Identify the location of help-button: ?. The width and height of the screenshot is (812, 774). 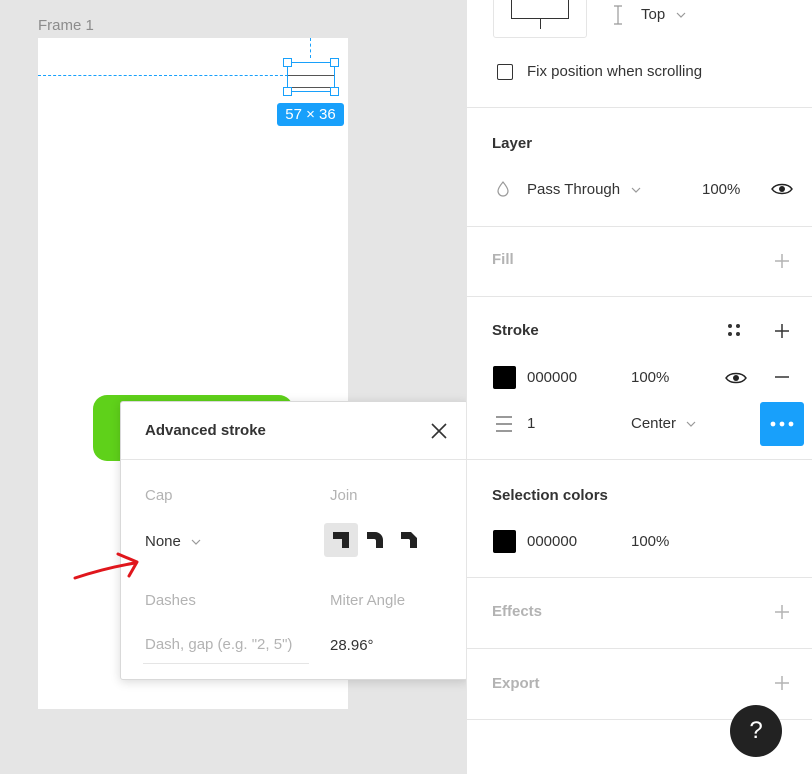
(756, 731).